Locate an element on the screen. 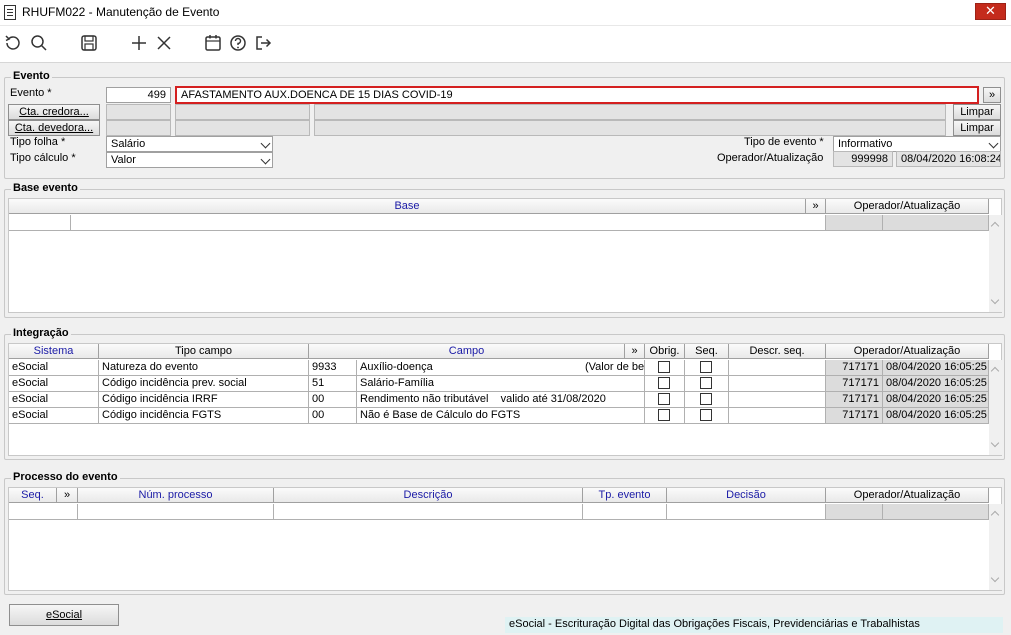 The image size is (1011, 635). table-row-tipo-campo: Código incidência FGTS is located at coordinates (204, 416).